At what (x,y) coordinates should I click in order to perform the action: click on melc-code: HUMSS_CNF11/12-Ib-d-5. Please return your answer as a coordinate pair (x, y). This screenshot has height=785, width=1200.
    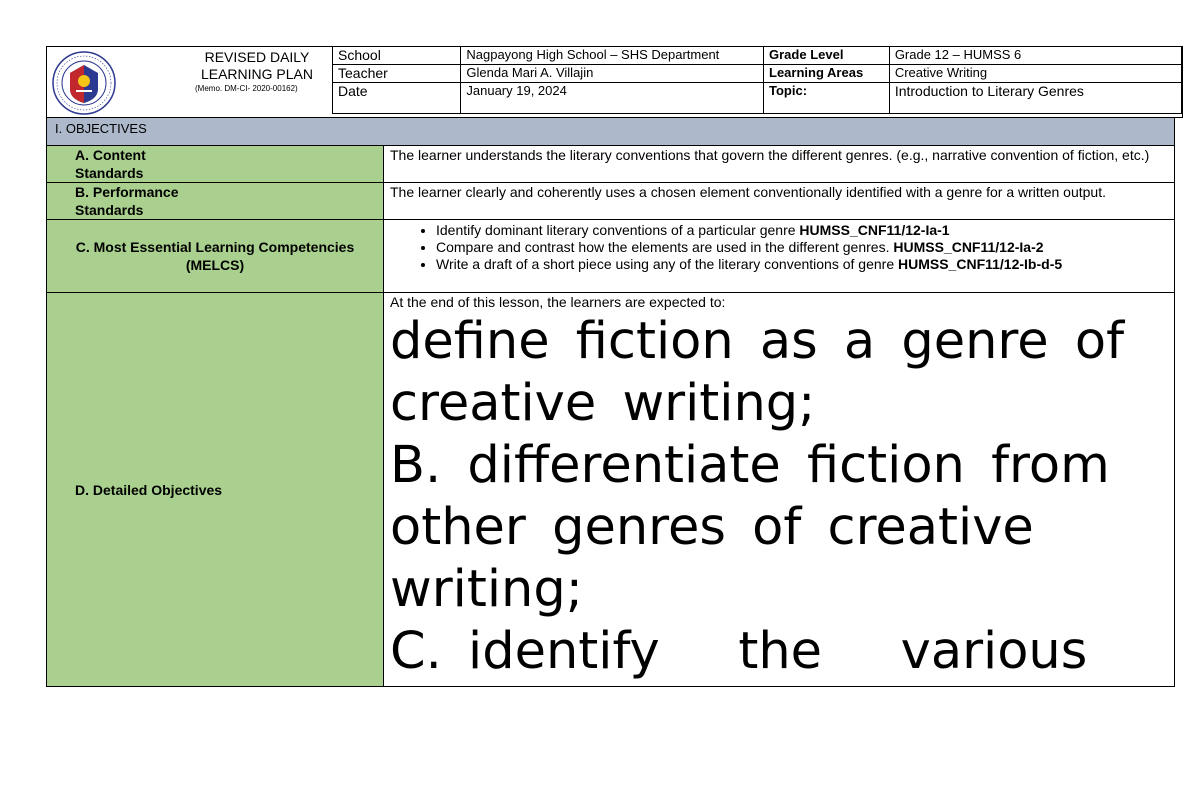
    Looking at the image, I should click on (980, 264).